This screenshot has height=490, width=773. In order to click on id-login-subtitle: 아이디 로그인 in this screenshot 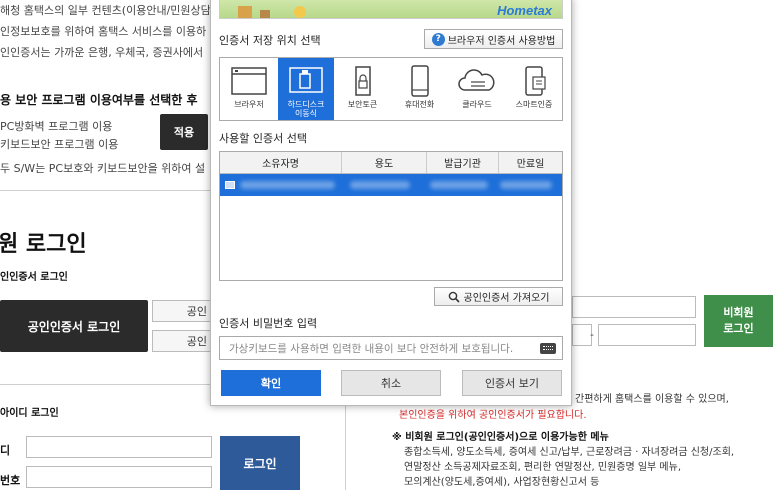, I will do `click(29, 413)`.